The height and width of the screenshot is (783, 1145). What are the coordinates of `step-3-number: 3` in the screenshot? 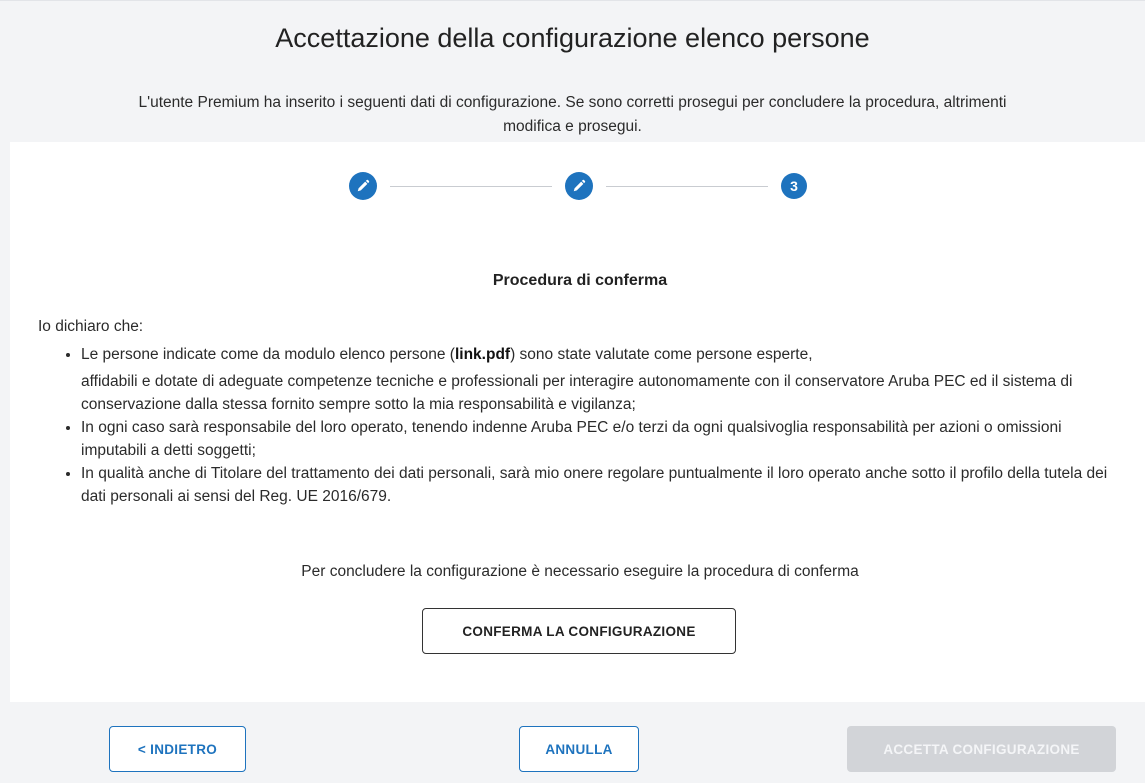 It's located at (794, 186).